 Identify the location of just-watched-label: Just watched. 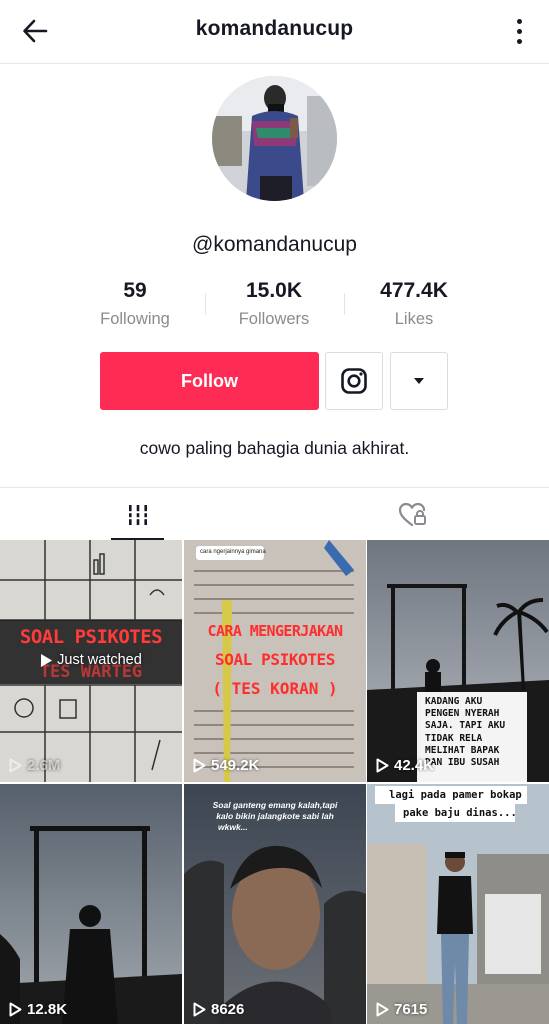
(91, 660).